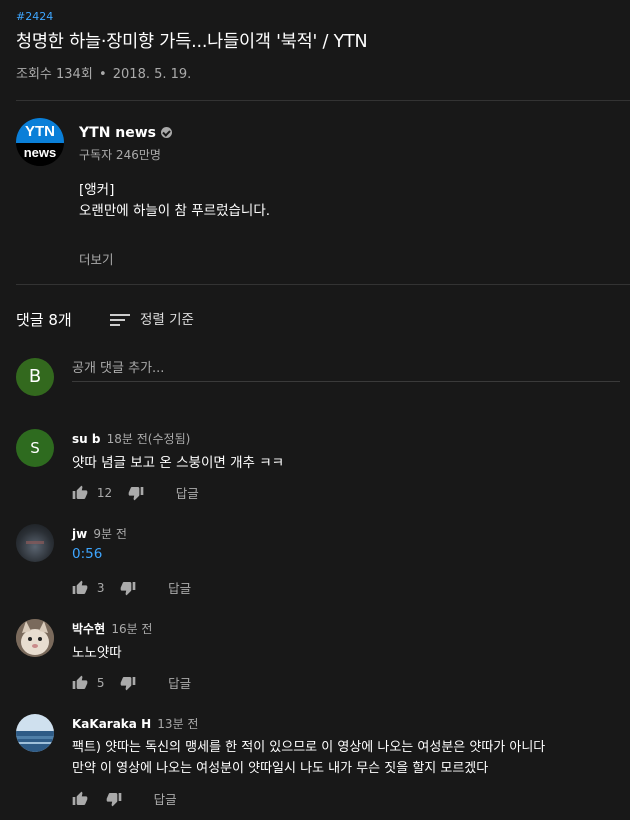  I want to click on comment-actions: 5 답글, so click(131, 682).